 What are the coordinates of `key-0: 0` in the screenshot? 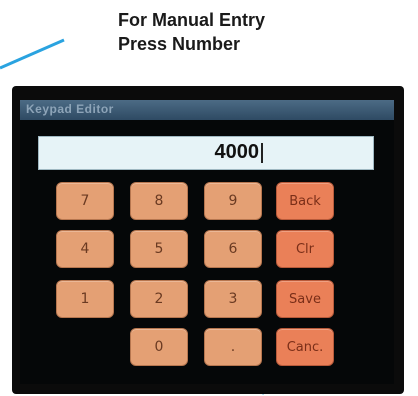 It's located at (159, 347).